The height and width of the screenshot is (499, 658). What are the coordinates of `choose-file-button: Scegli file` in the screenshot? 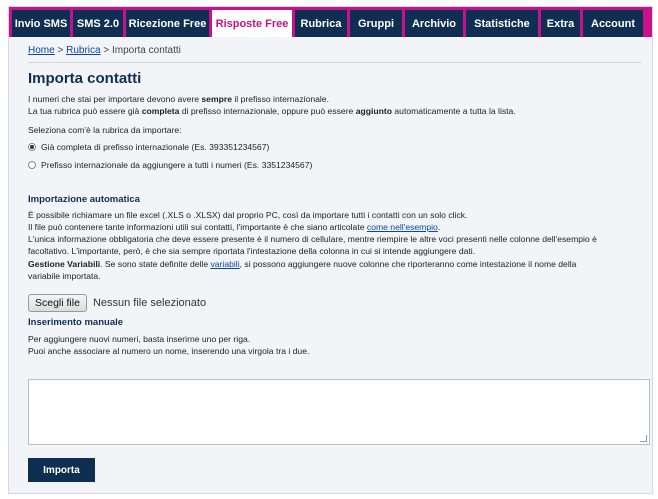 It's located at (57, 303).